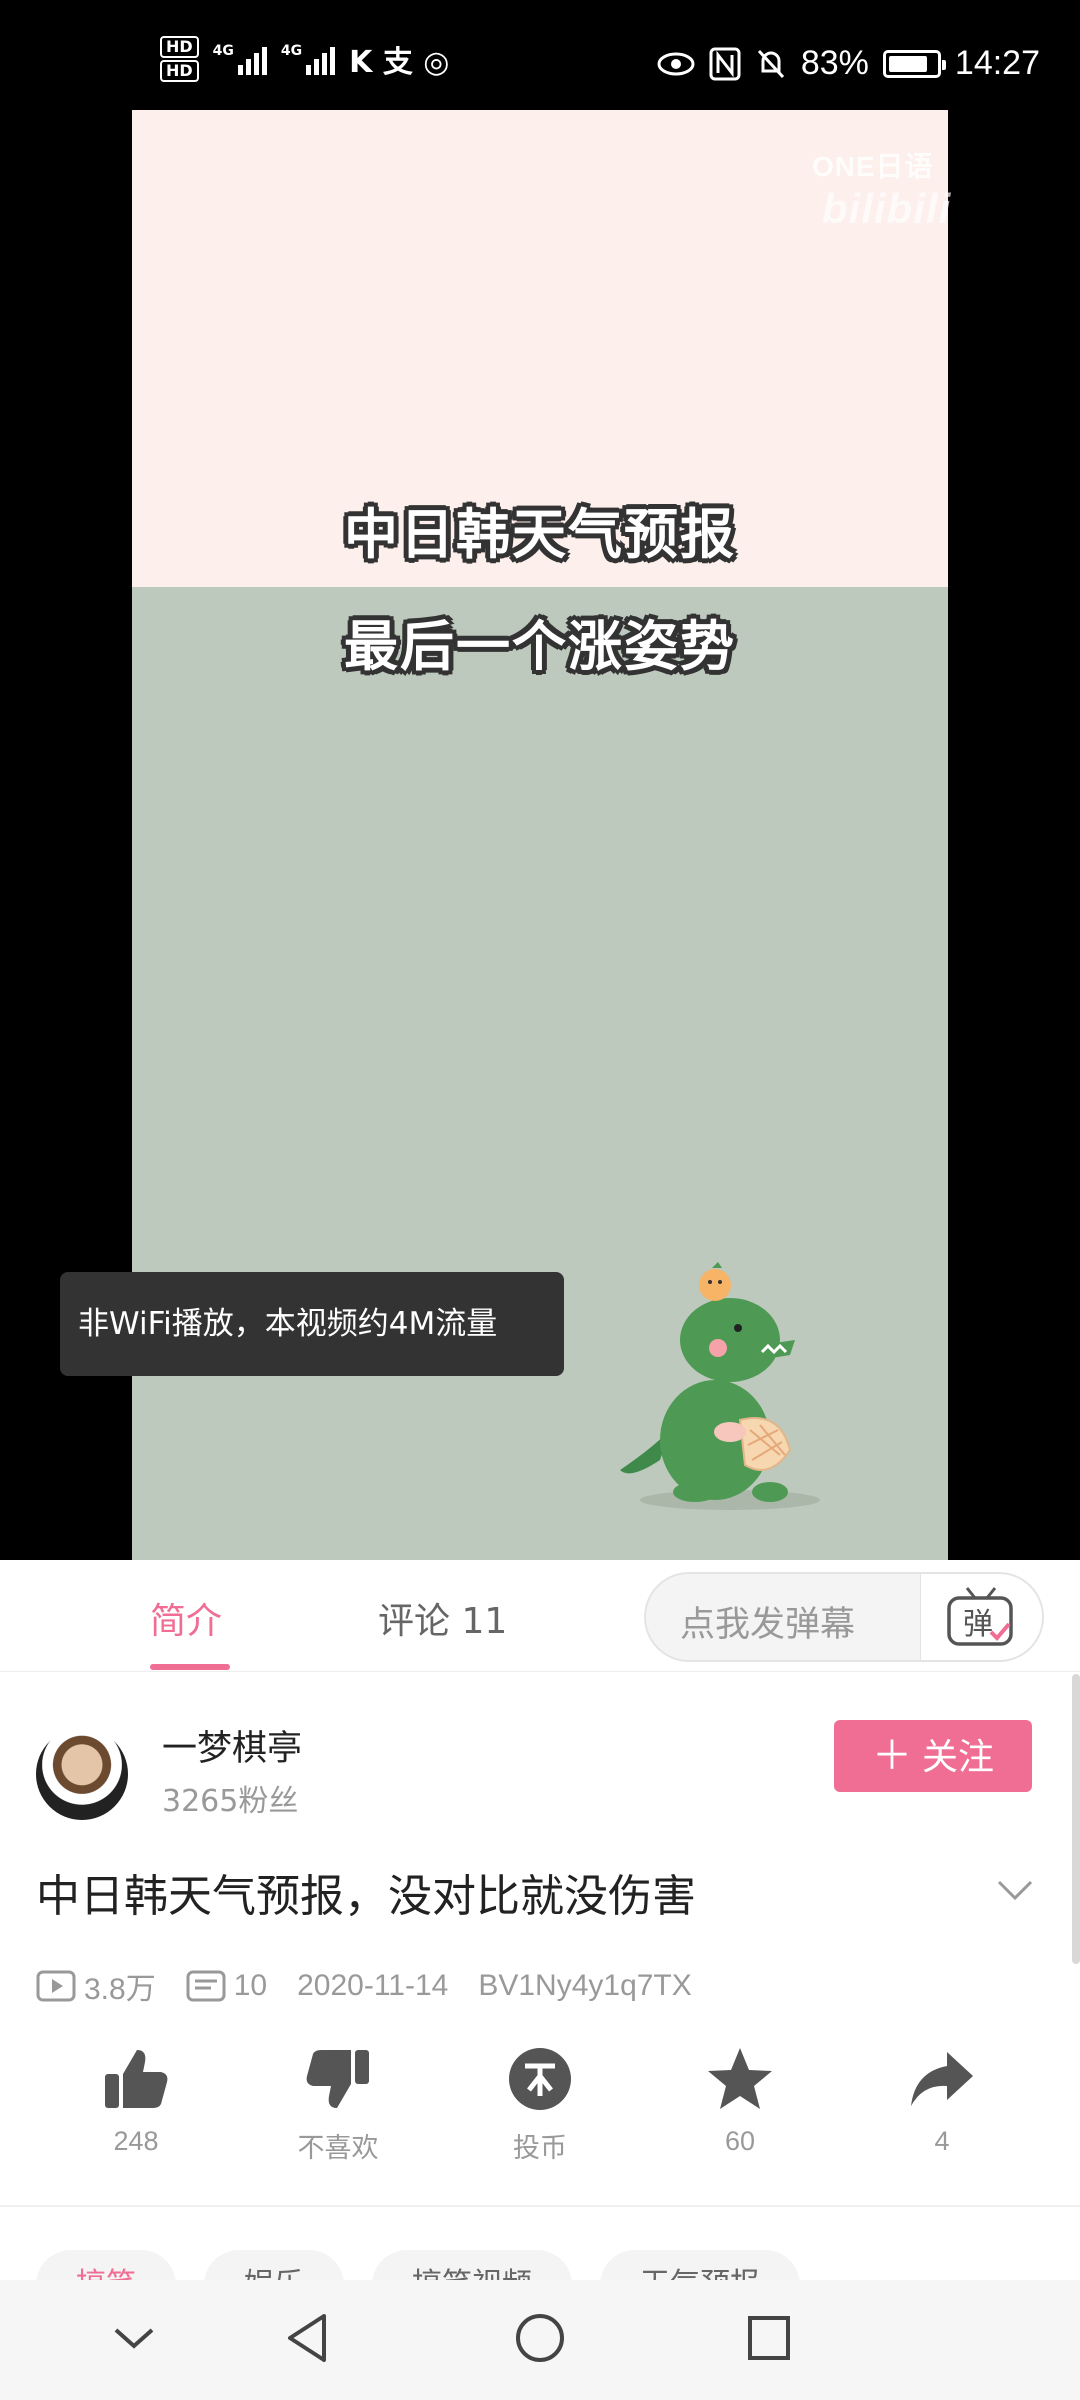 The height and width of the screenshot is (2400, 1080). I want to click on plus-icon: ＋, so click(891, 1756).